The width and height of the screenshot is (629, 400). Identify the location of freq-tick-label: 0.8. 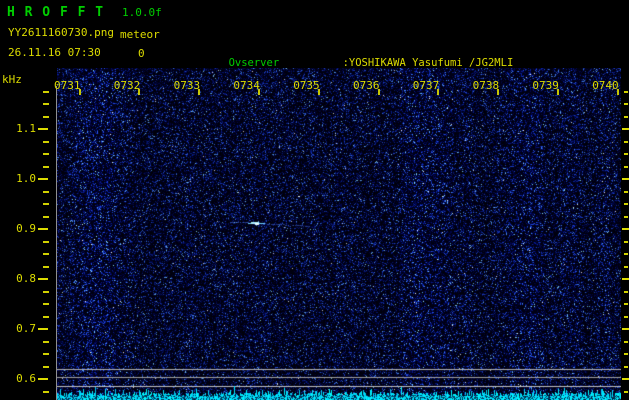
(26, 278).